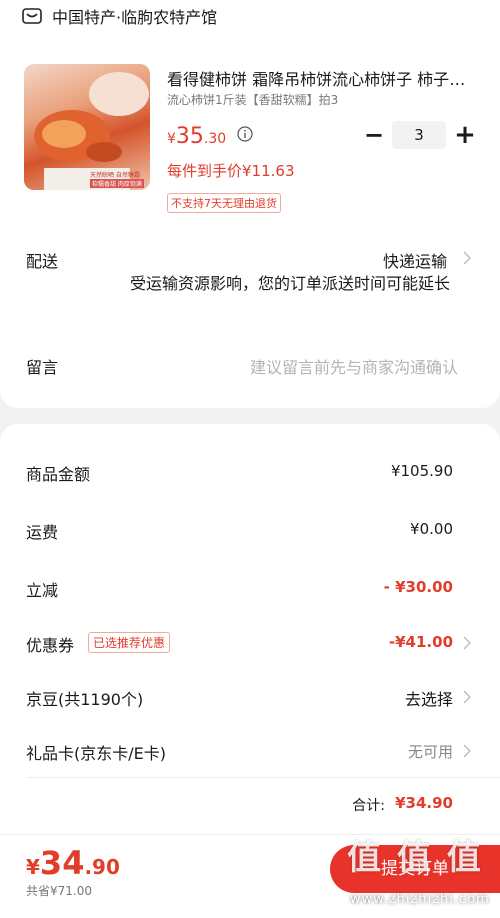 The height and width of the screenshot is (918, 500). Describe the element at coordinates (419, 135) in the screenshot. I see `quantity-input: 3` at that location.